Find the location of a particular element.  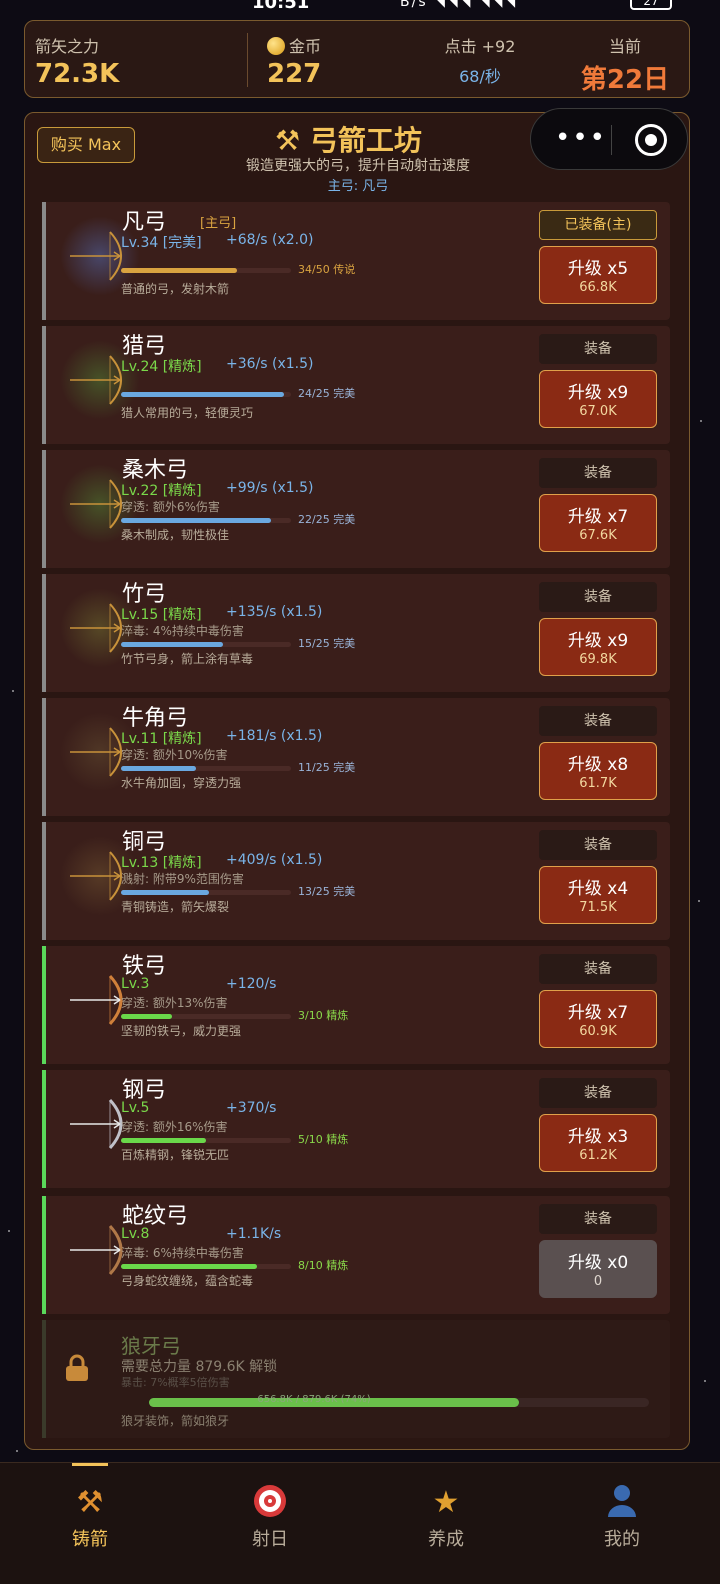

coin-icon is located at coordinates (276, 46).